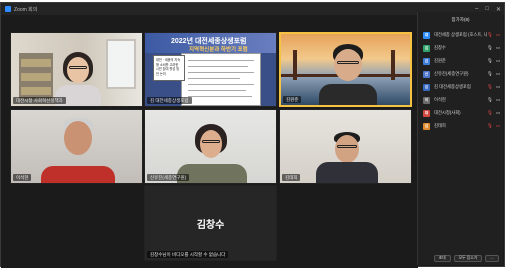 This screenshot has width=505, height=269. I want to click on invite-button: 초대, so click(442, 258).